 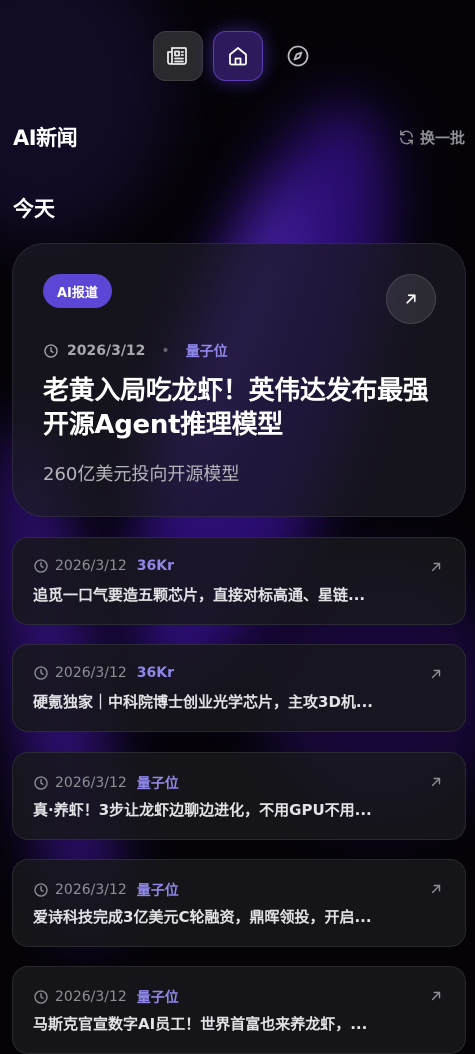 I want to click on nav-explore-button, so click(x=298, y=56).